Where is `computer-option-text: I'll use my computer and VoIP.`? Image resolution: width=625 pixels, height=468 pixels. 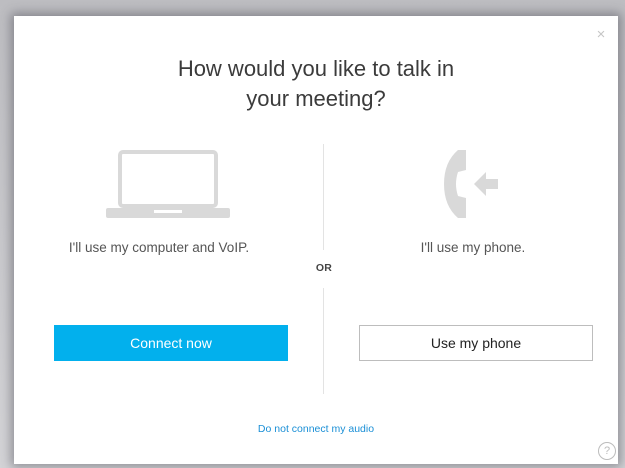 computer-option-text: I'll use my computer and VoIP. is located at coordinates (159, 247).